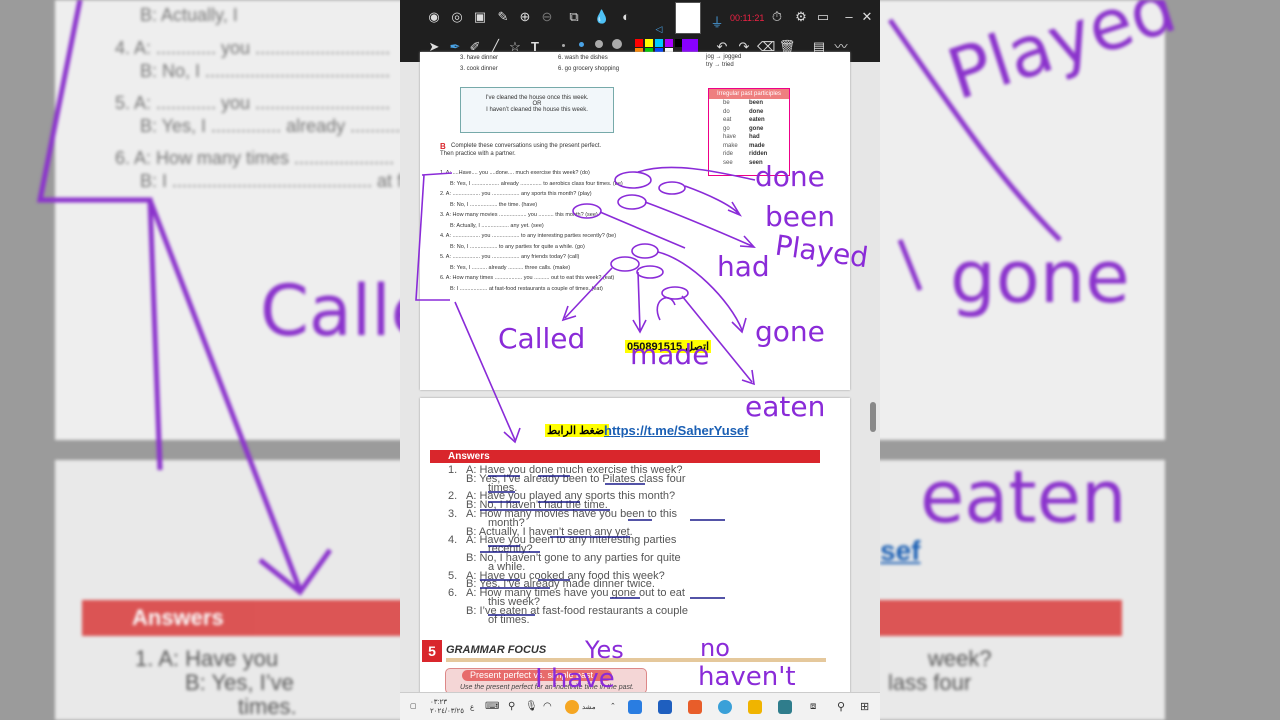 The image size is (1280, 720). I want to click on task-view-icon: ⧈, so click(813, 706).